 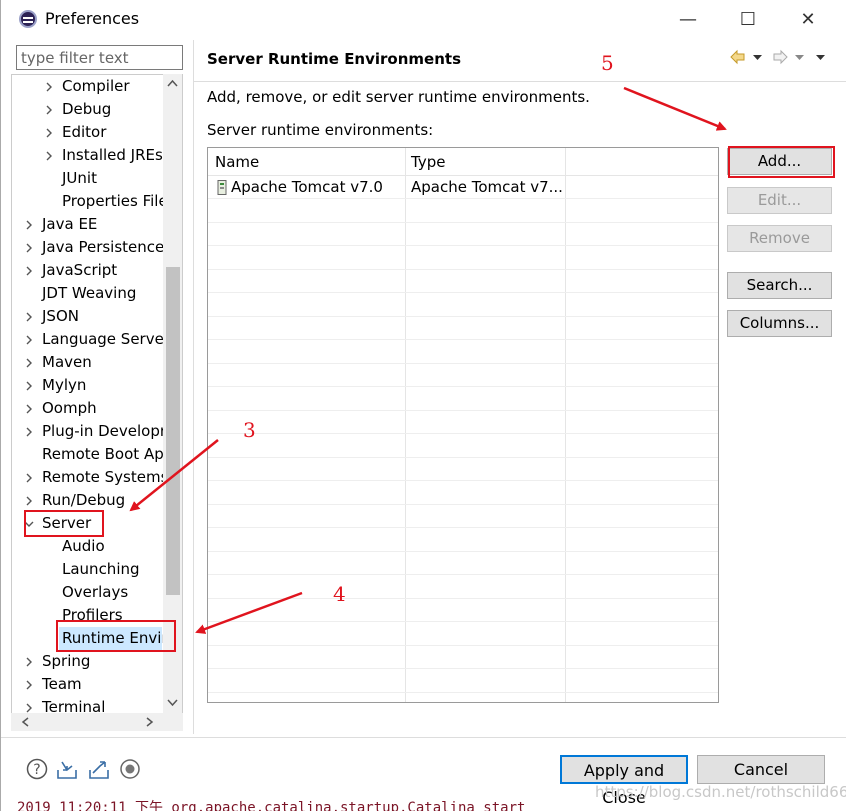 I want to click on server-runtime-icon, so click(x=222, y=187).